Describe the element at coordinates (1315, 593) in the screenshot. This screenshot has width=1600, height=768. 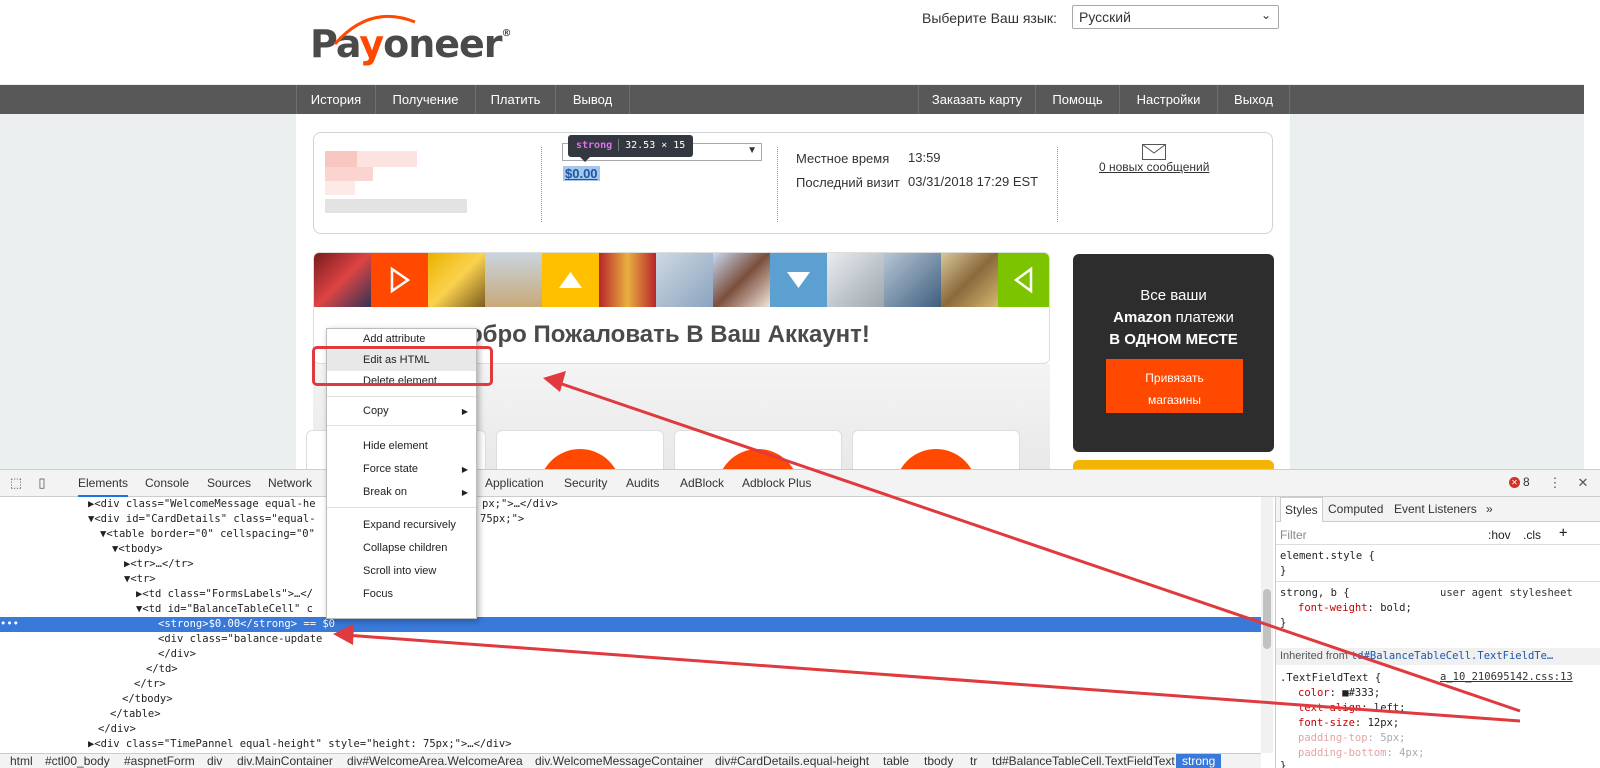
I see `rule-selector-strong: strong, b {` at that location.